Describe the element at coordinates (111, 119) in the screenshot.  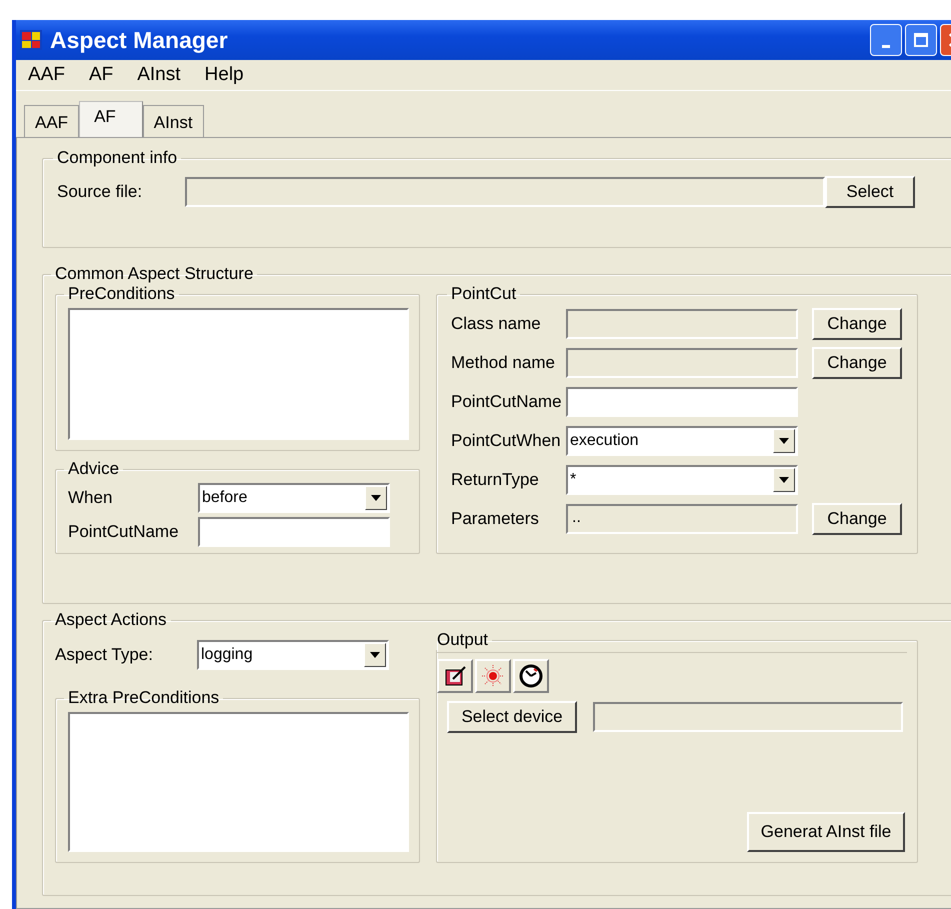
I see `tab: AF` at that location.